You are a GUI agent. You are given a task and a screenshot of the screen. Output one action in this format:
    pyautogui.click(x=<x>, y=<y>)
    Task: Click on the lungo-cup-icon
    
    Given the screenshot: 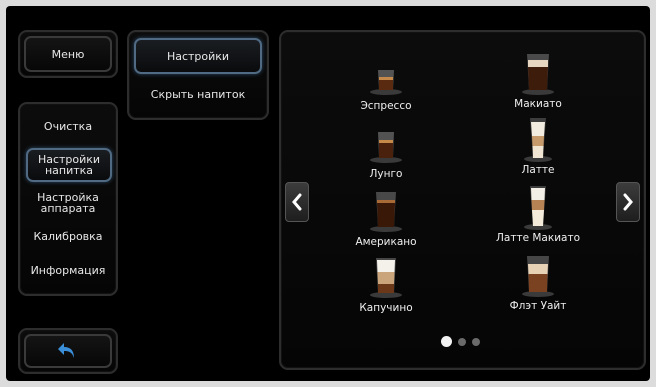 What is the action you would take?
    pyautogui.click(x=386, y=147)
    